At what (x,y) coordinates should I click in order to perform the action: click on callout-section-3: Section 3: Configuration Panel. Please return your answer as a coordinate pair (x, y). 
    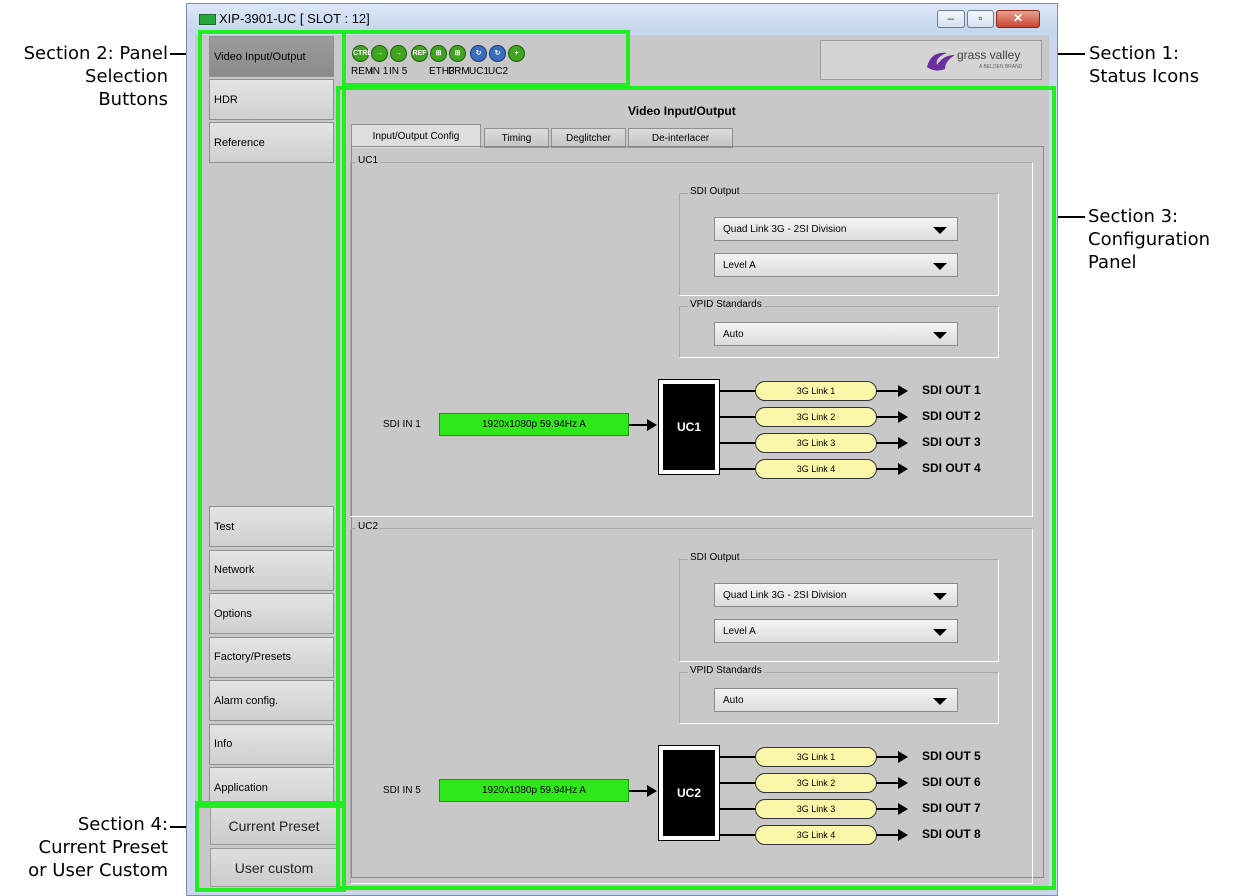
    Looking at the image, I should click on (1149, 239).